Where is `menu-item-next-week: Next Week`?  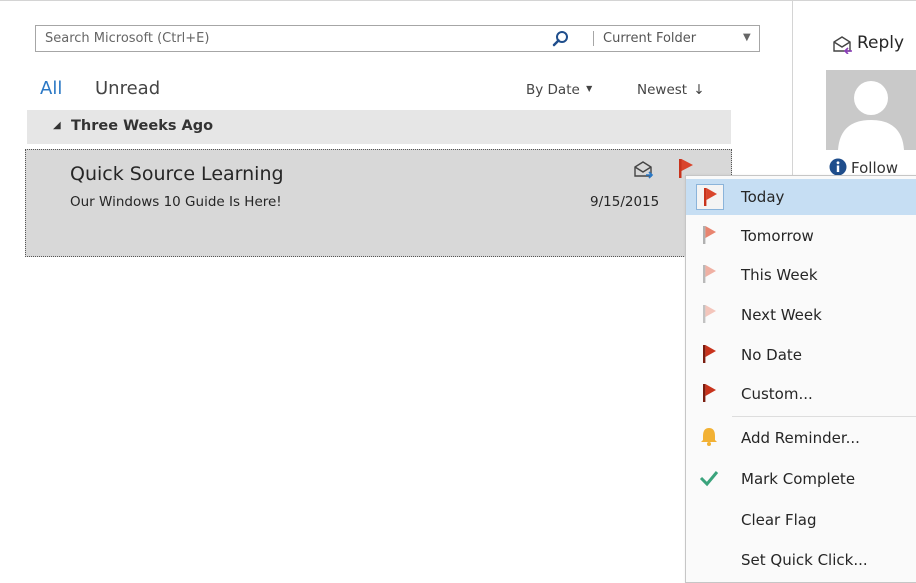
menu-item-next-week: Next Week is located at coordinates (801, 315).